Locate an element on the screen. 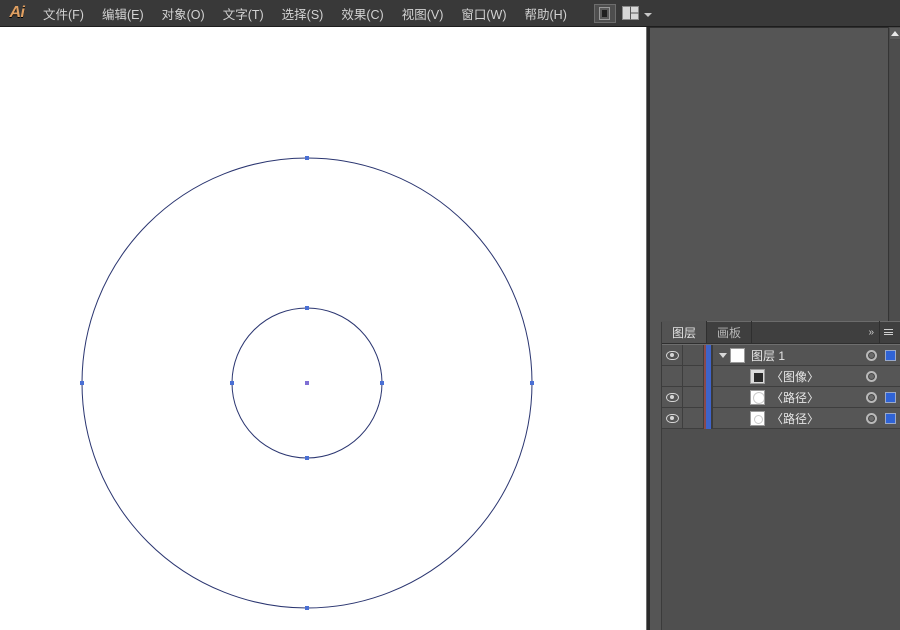  arrange-glyph is located at coordinates (631, 13).